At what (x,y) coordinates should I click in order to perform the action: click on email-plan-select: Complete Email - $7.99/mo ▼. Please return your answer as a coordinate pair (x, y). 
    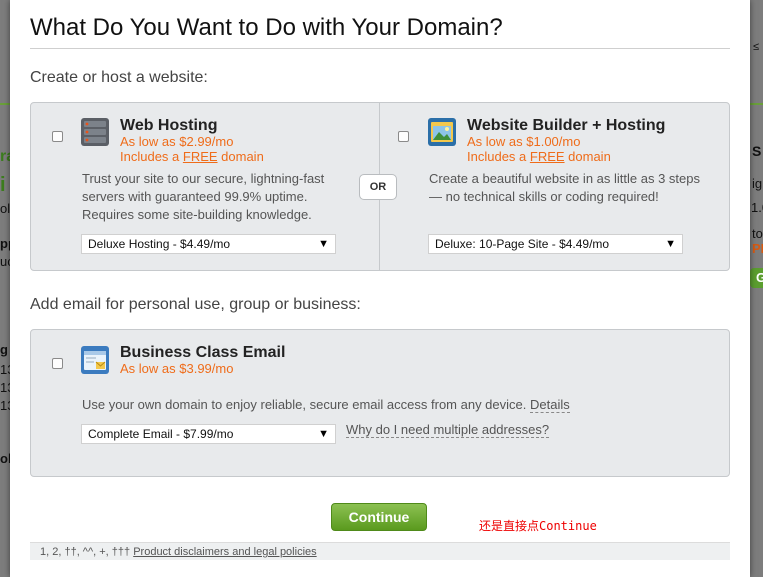
    Looking at the image, I should click on (208, 434).